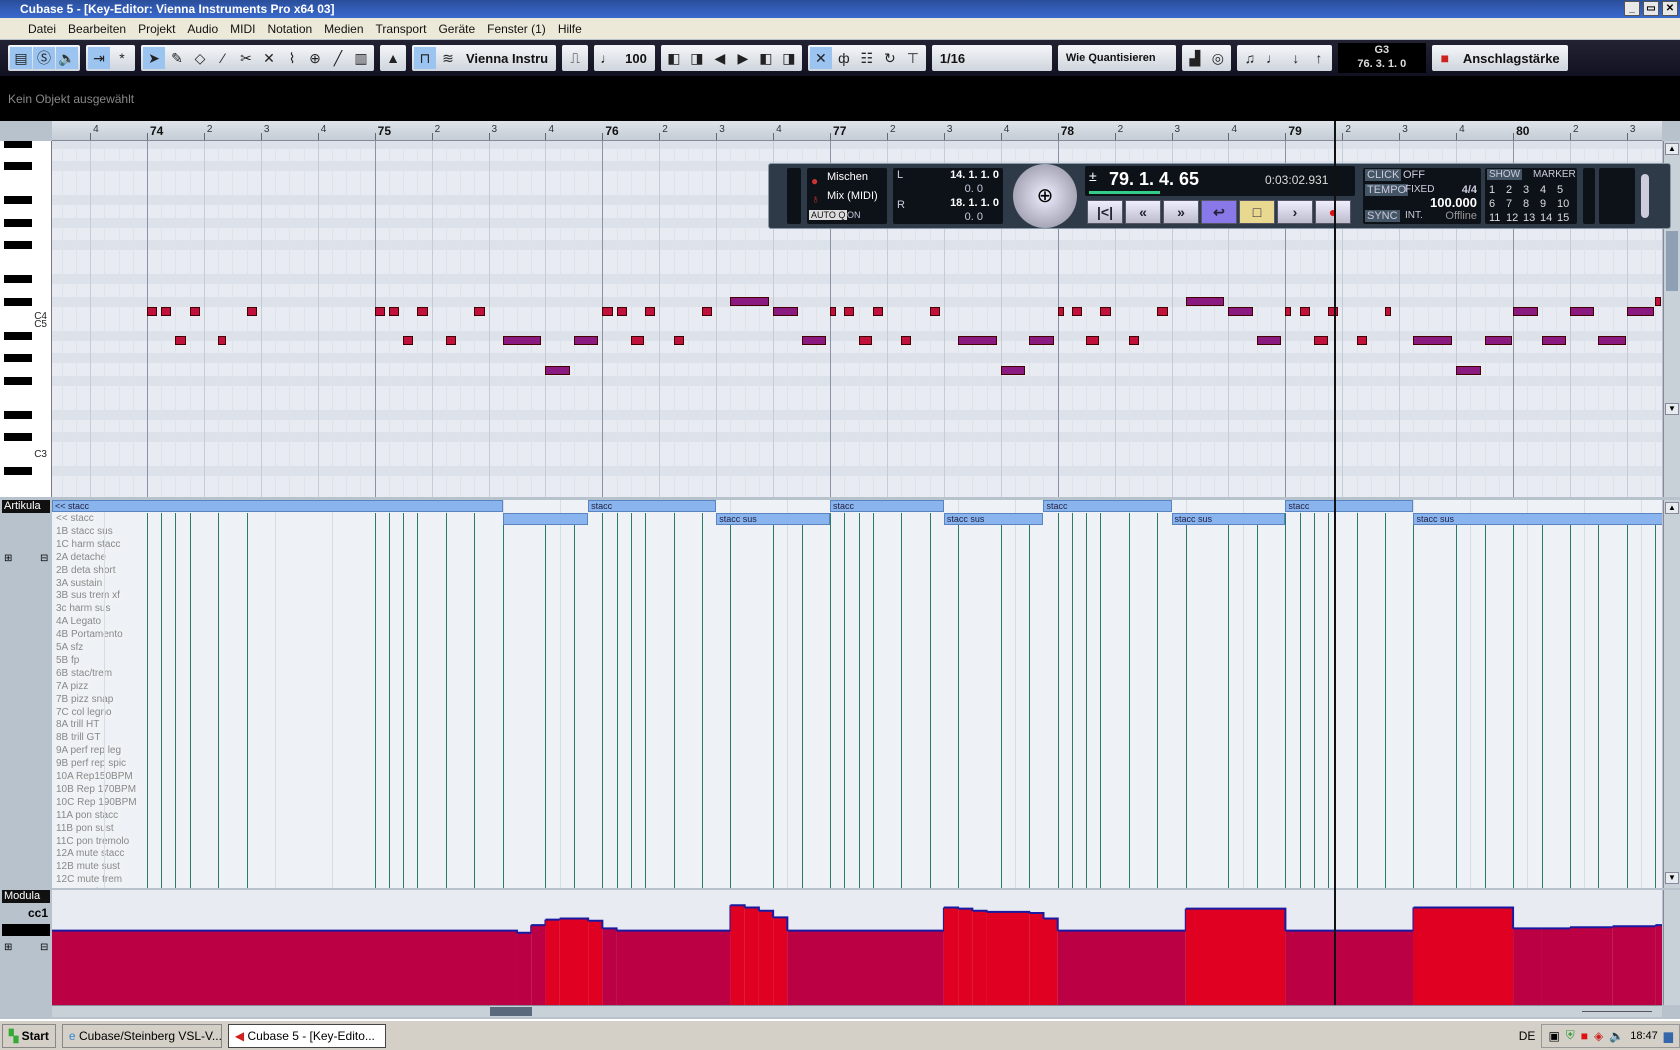 Image resolution: width=1680 pixels, height=1050 pixels. I want to click on tray-ati-icon: ■, so click(1584, 1036).